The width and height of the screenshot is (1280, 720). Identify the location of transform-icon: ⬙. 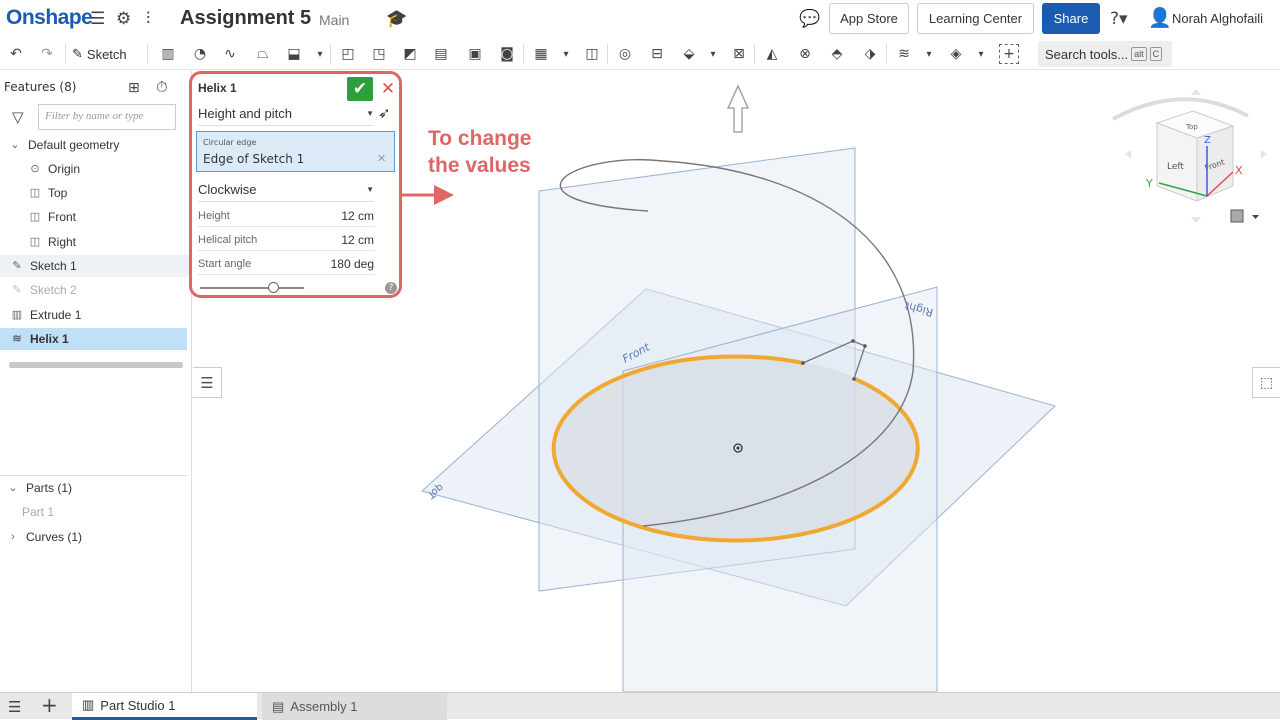
(689, 54).